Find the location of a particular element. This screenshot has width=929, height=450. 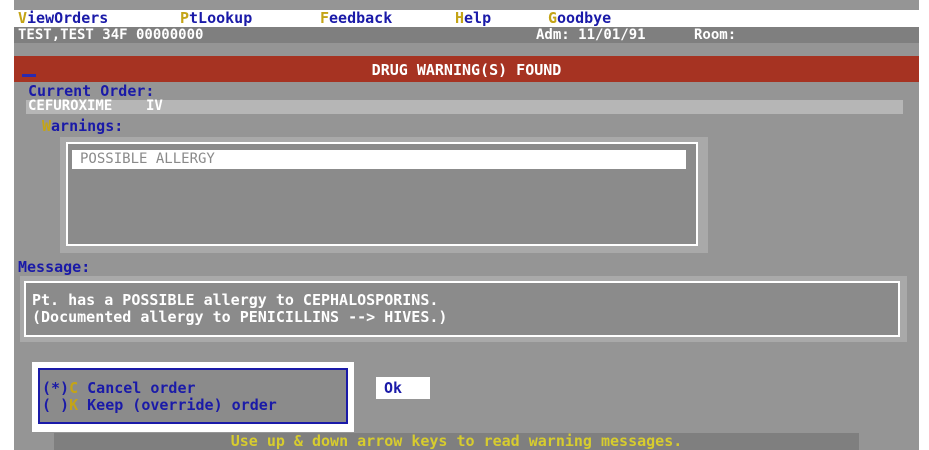

menu-feedback: Feedback is located at coordinates (356, 18).